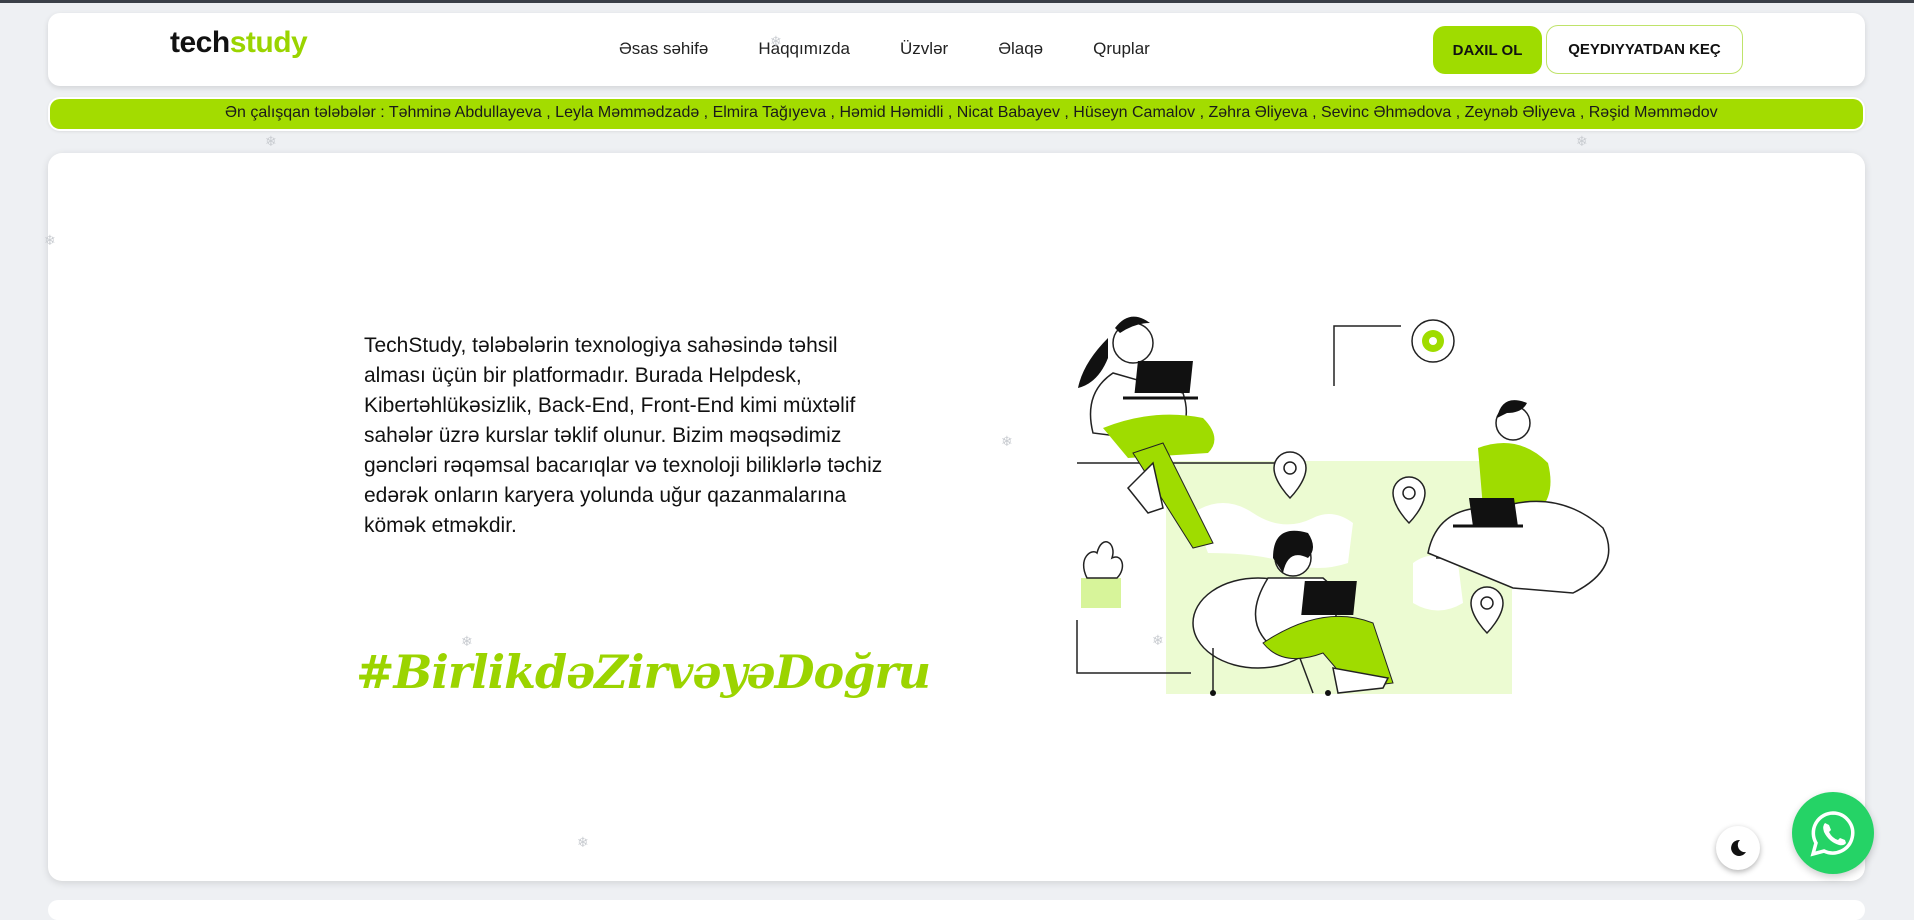  Describe the element at coordinates (1487, 50) in the screenshot. I see `login-button: DAXIL OL` at that location.